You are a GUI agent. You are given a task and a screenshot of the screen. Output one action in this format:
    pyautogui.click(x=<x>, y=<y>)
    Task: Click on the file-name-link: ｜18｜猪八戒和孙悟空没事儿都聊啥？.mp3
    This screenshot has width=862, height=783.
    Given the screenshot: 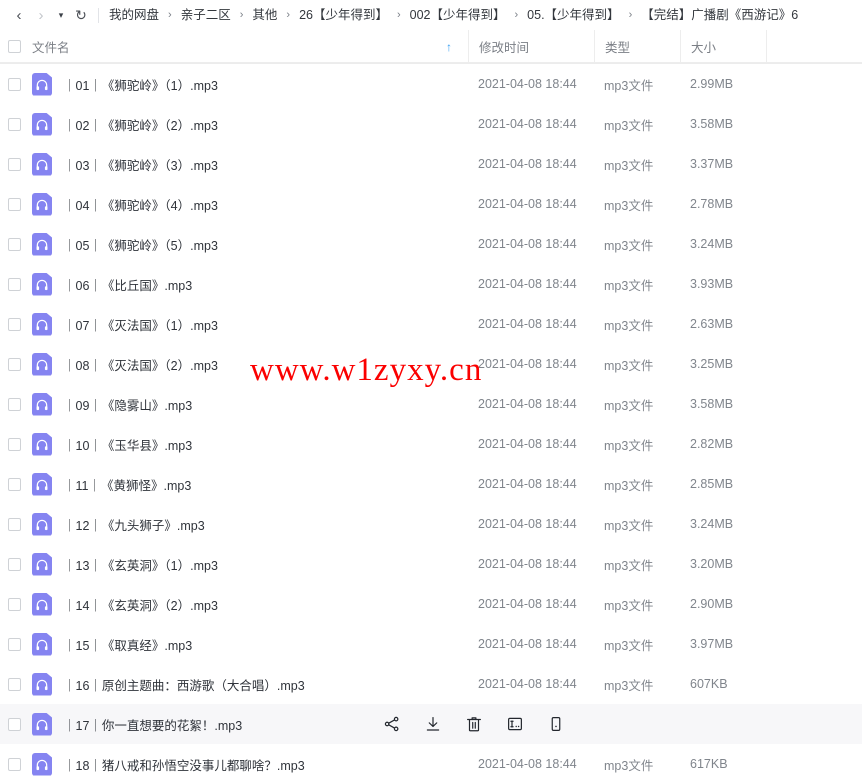 What is the action you would take?
    pyautogui.click(x=184, y=764)
    